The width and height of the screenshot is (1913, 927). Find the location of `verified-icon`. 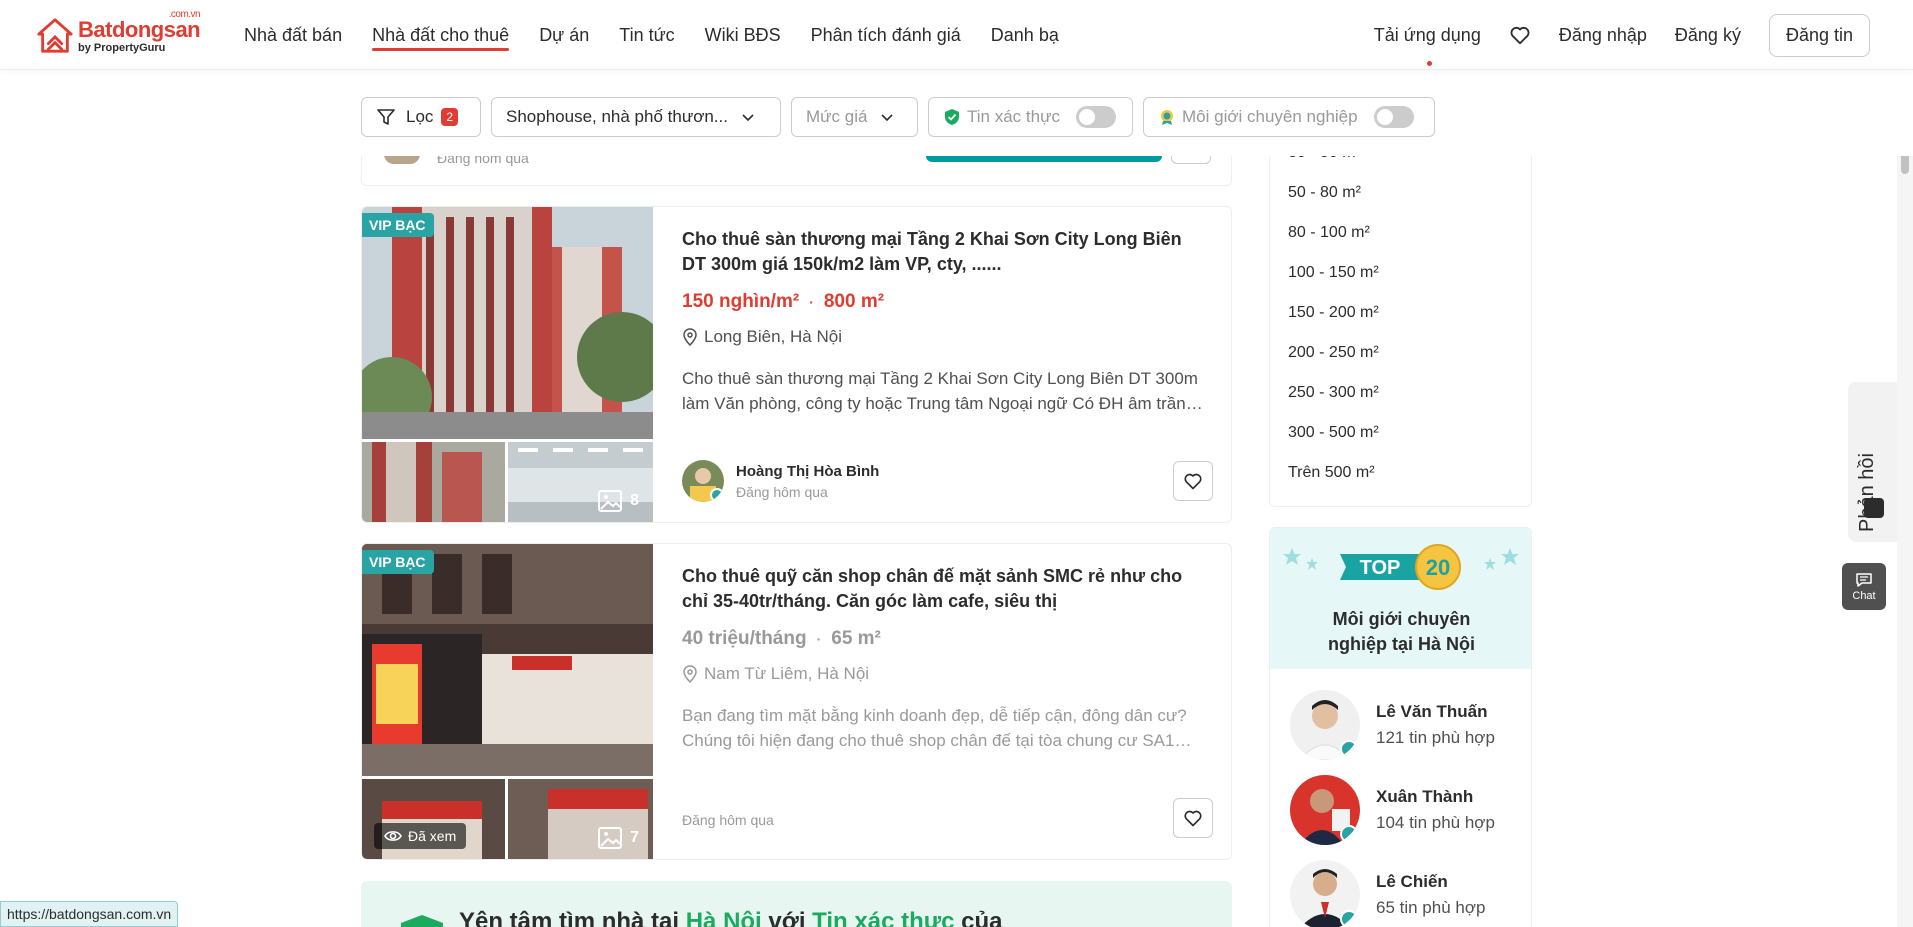

verified-icon is located at coordinates (1349, 918).